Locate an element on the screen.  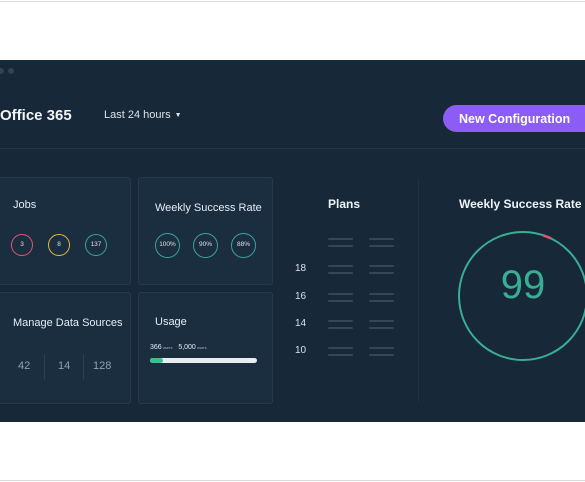
usage-labels: 366users 5,000users is located at coordinates (178, 347).